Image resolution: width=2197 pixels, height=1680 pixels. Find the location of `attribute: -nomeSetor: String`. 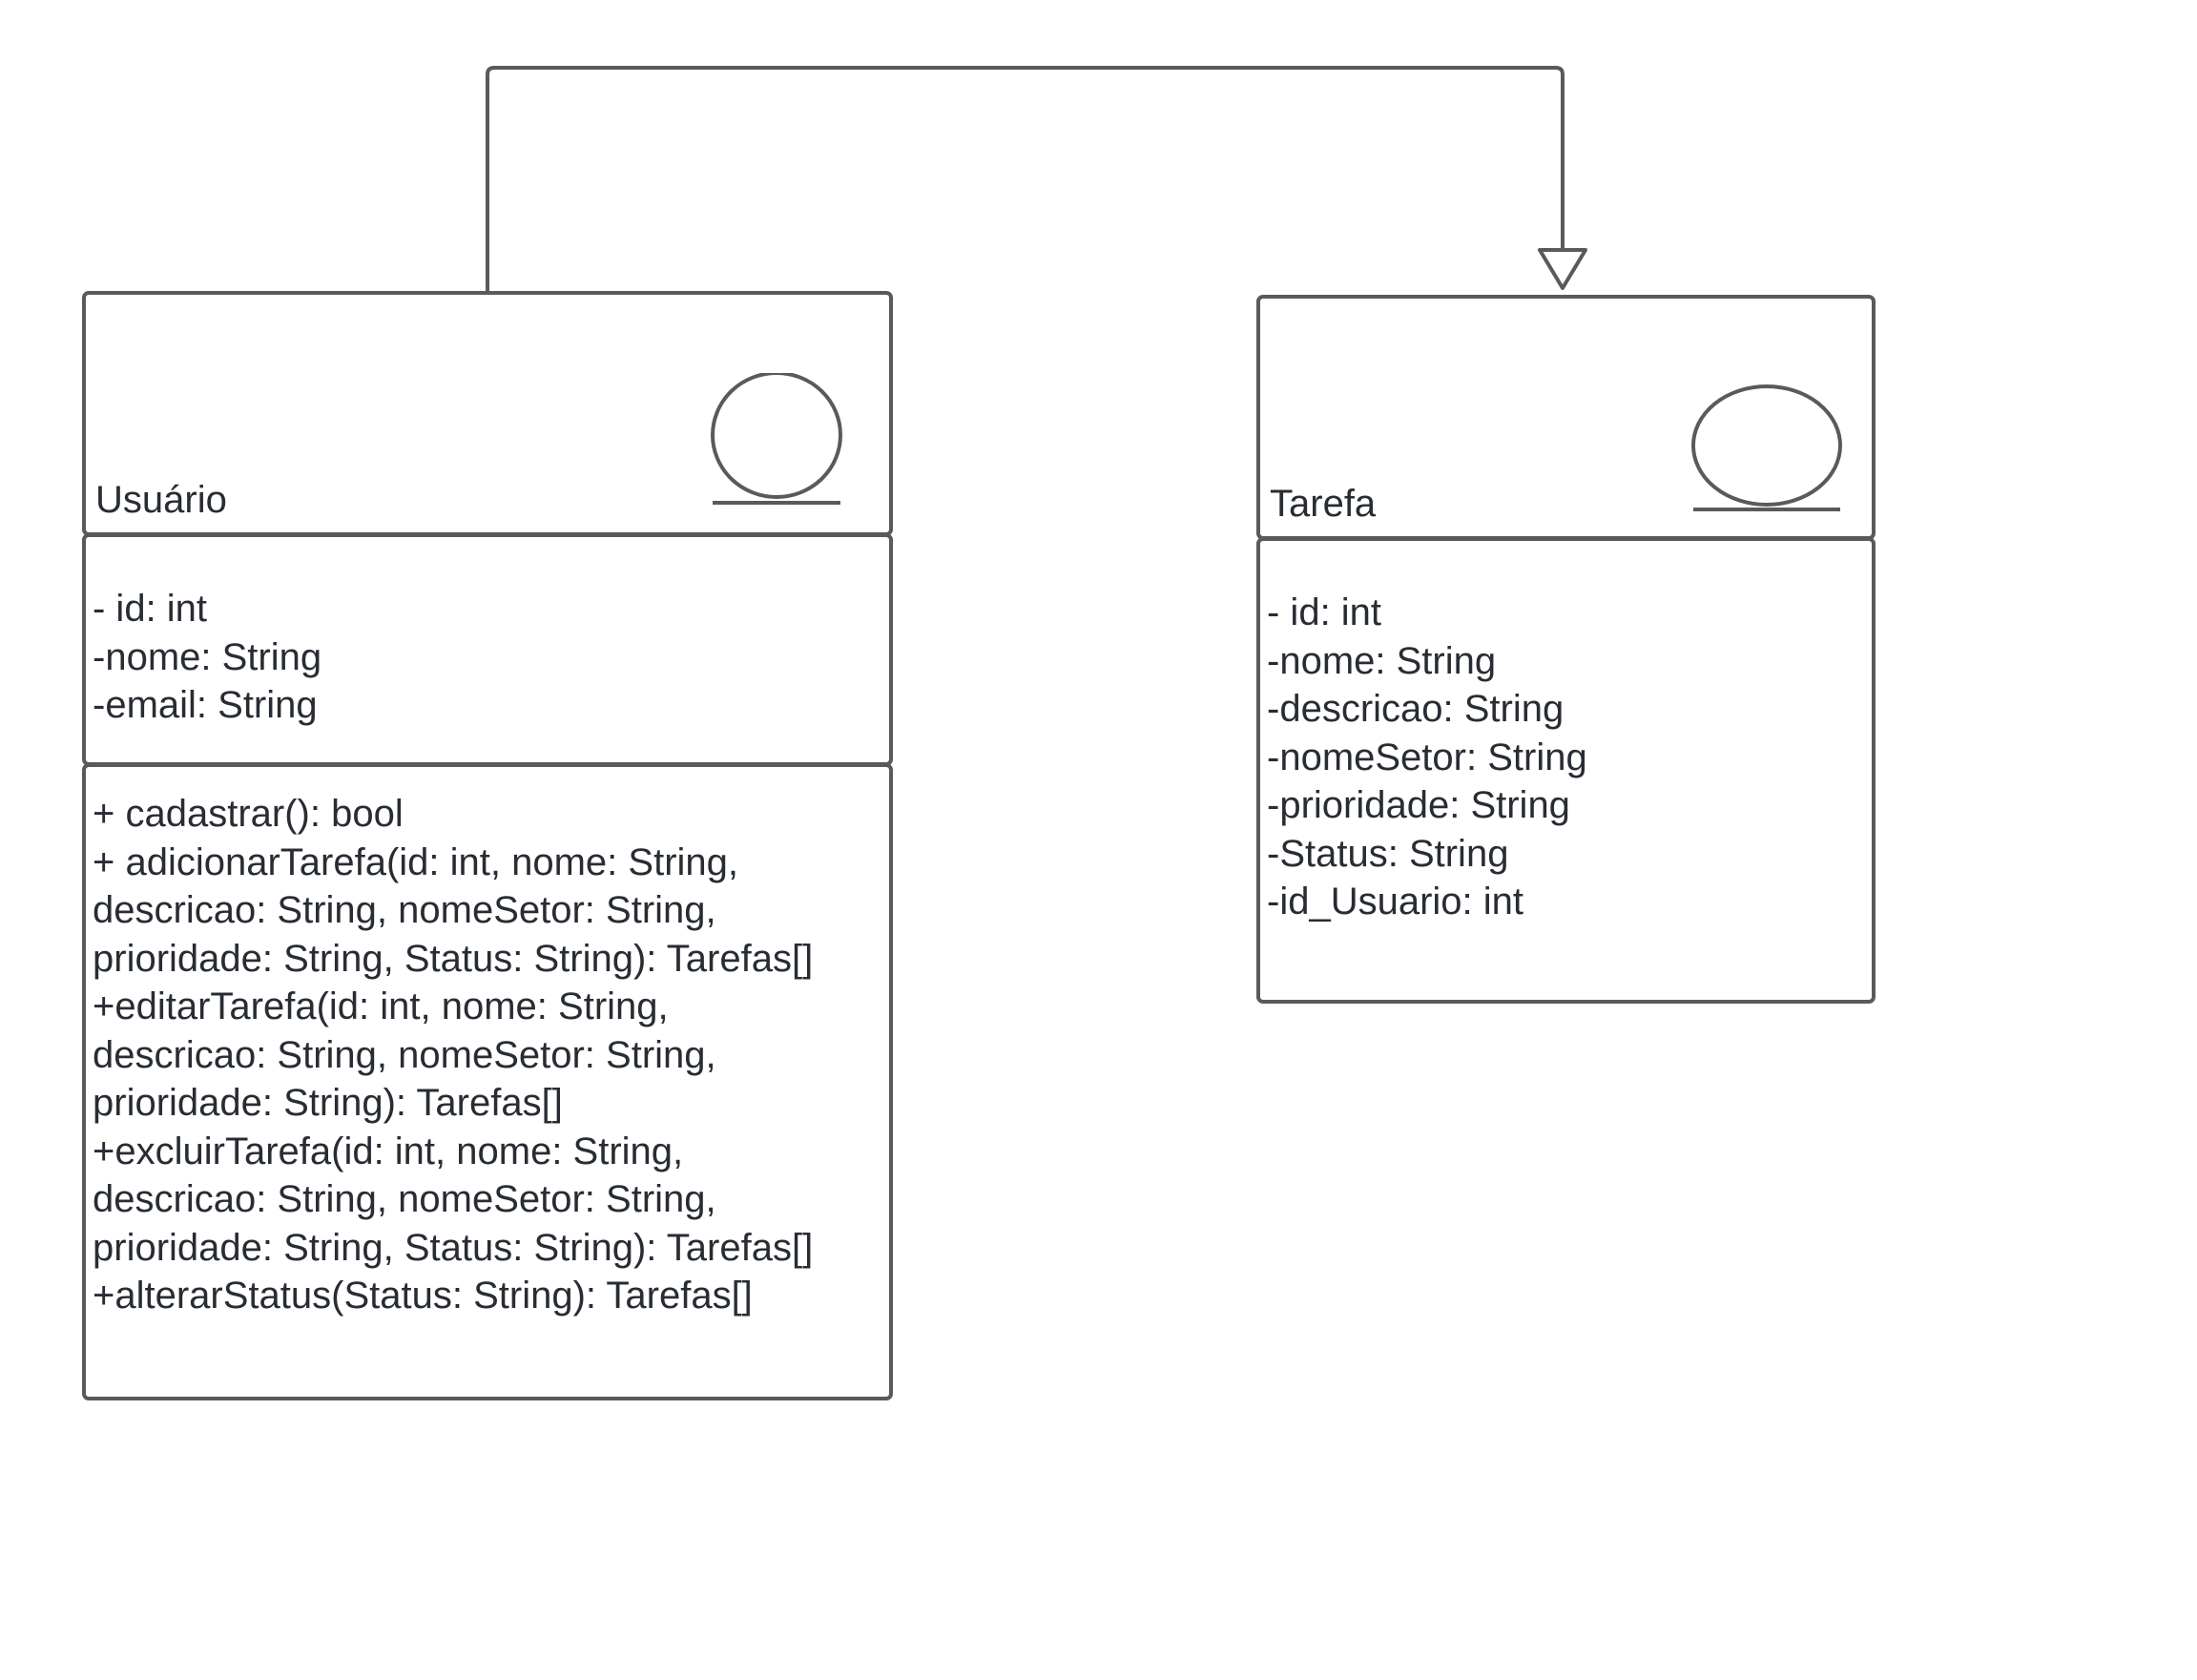

attribute: -nomeSetor: String is located at coordinates (1427, 757).